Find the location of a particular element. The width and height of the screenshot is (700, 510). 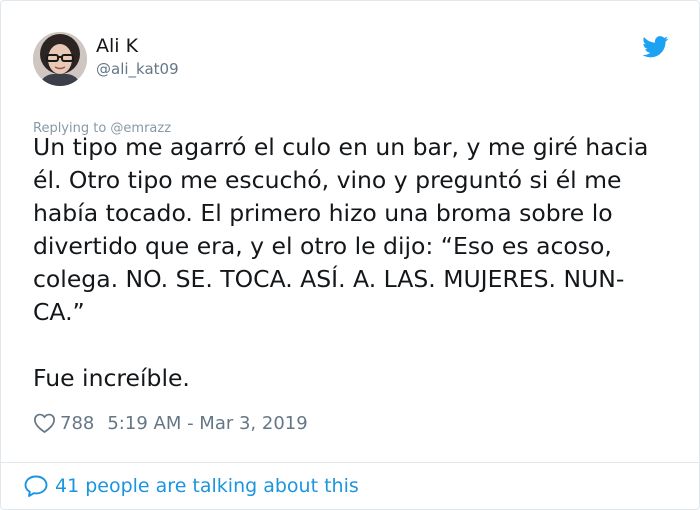

user-handle: @ali_kat09 is located at coordinates (137, 69).